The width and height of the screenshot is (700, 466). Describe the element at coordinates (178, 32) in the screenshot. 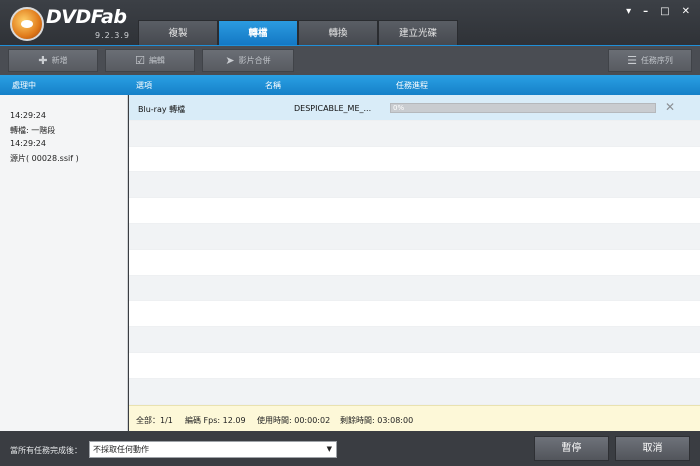

I see `tab-copy: 複製` at that location.